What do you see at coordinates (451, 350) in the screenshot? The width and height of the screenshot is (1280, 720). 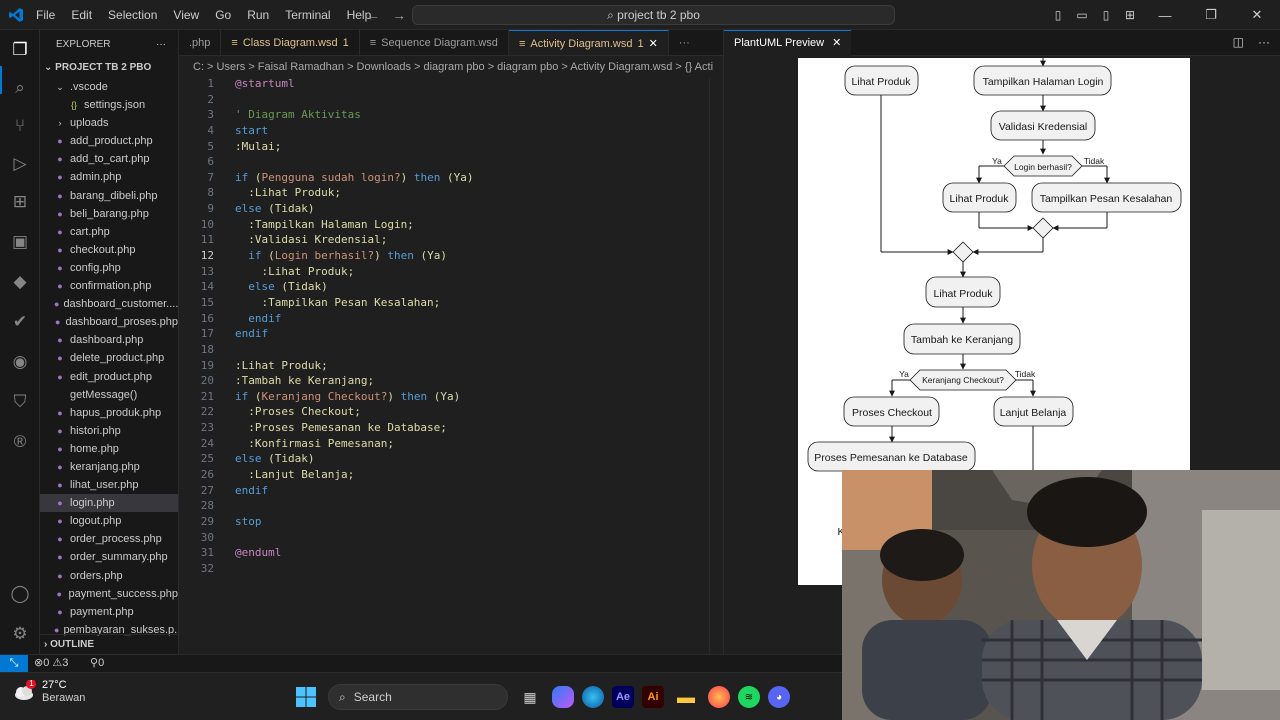 I see `code-line: 18` at bounding box center [451, 350].